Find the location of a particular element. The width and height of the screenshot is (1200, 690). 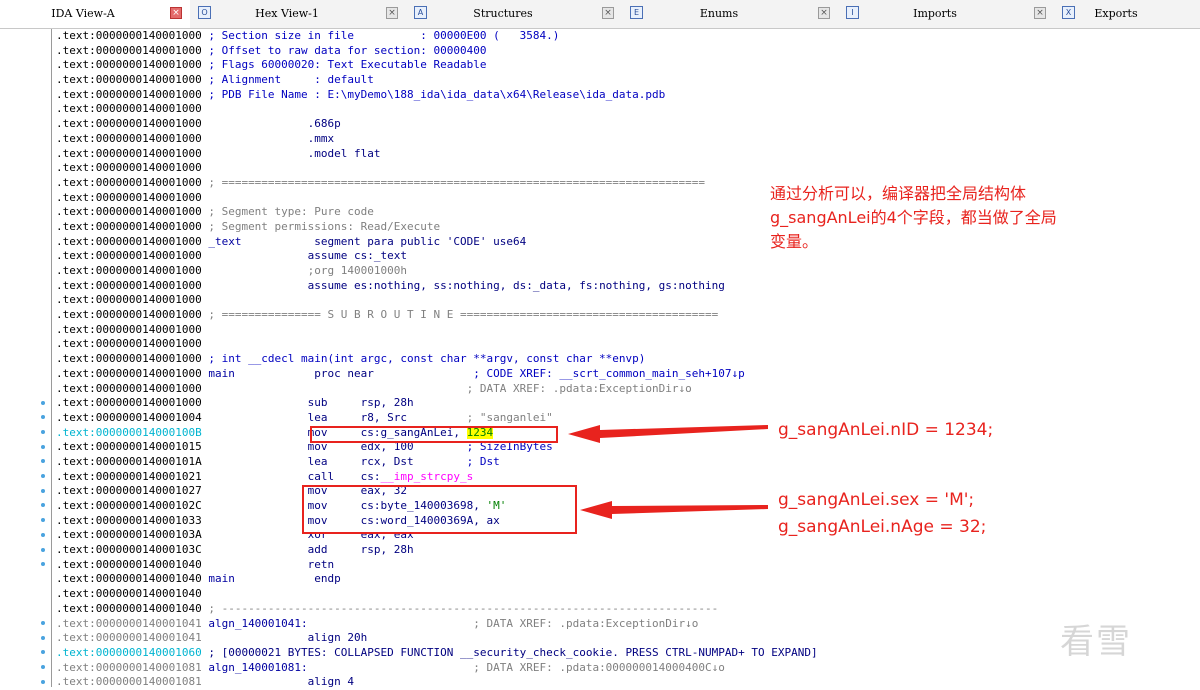

operand: cs: is located at coordinates (371, 476).